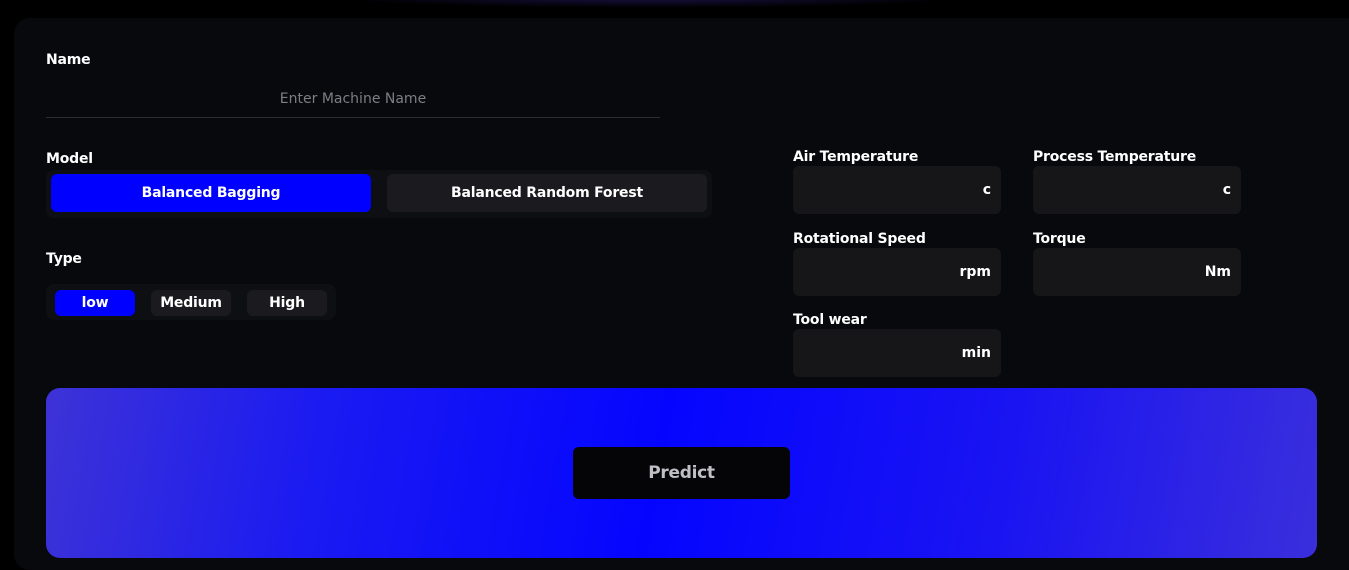  I want to click on predict-button: Predict, so click(681, 473).